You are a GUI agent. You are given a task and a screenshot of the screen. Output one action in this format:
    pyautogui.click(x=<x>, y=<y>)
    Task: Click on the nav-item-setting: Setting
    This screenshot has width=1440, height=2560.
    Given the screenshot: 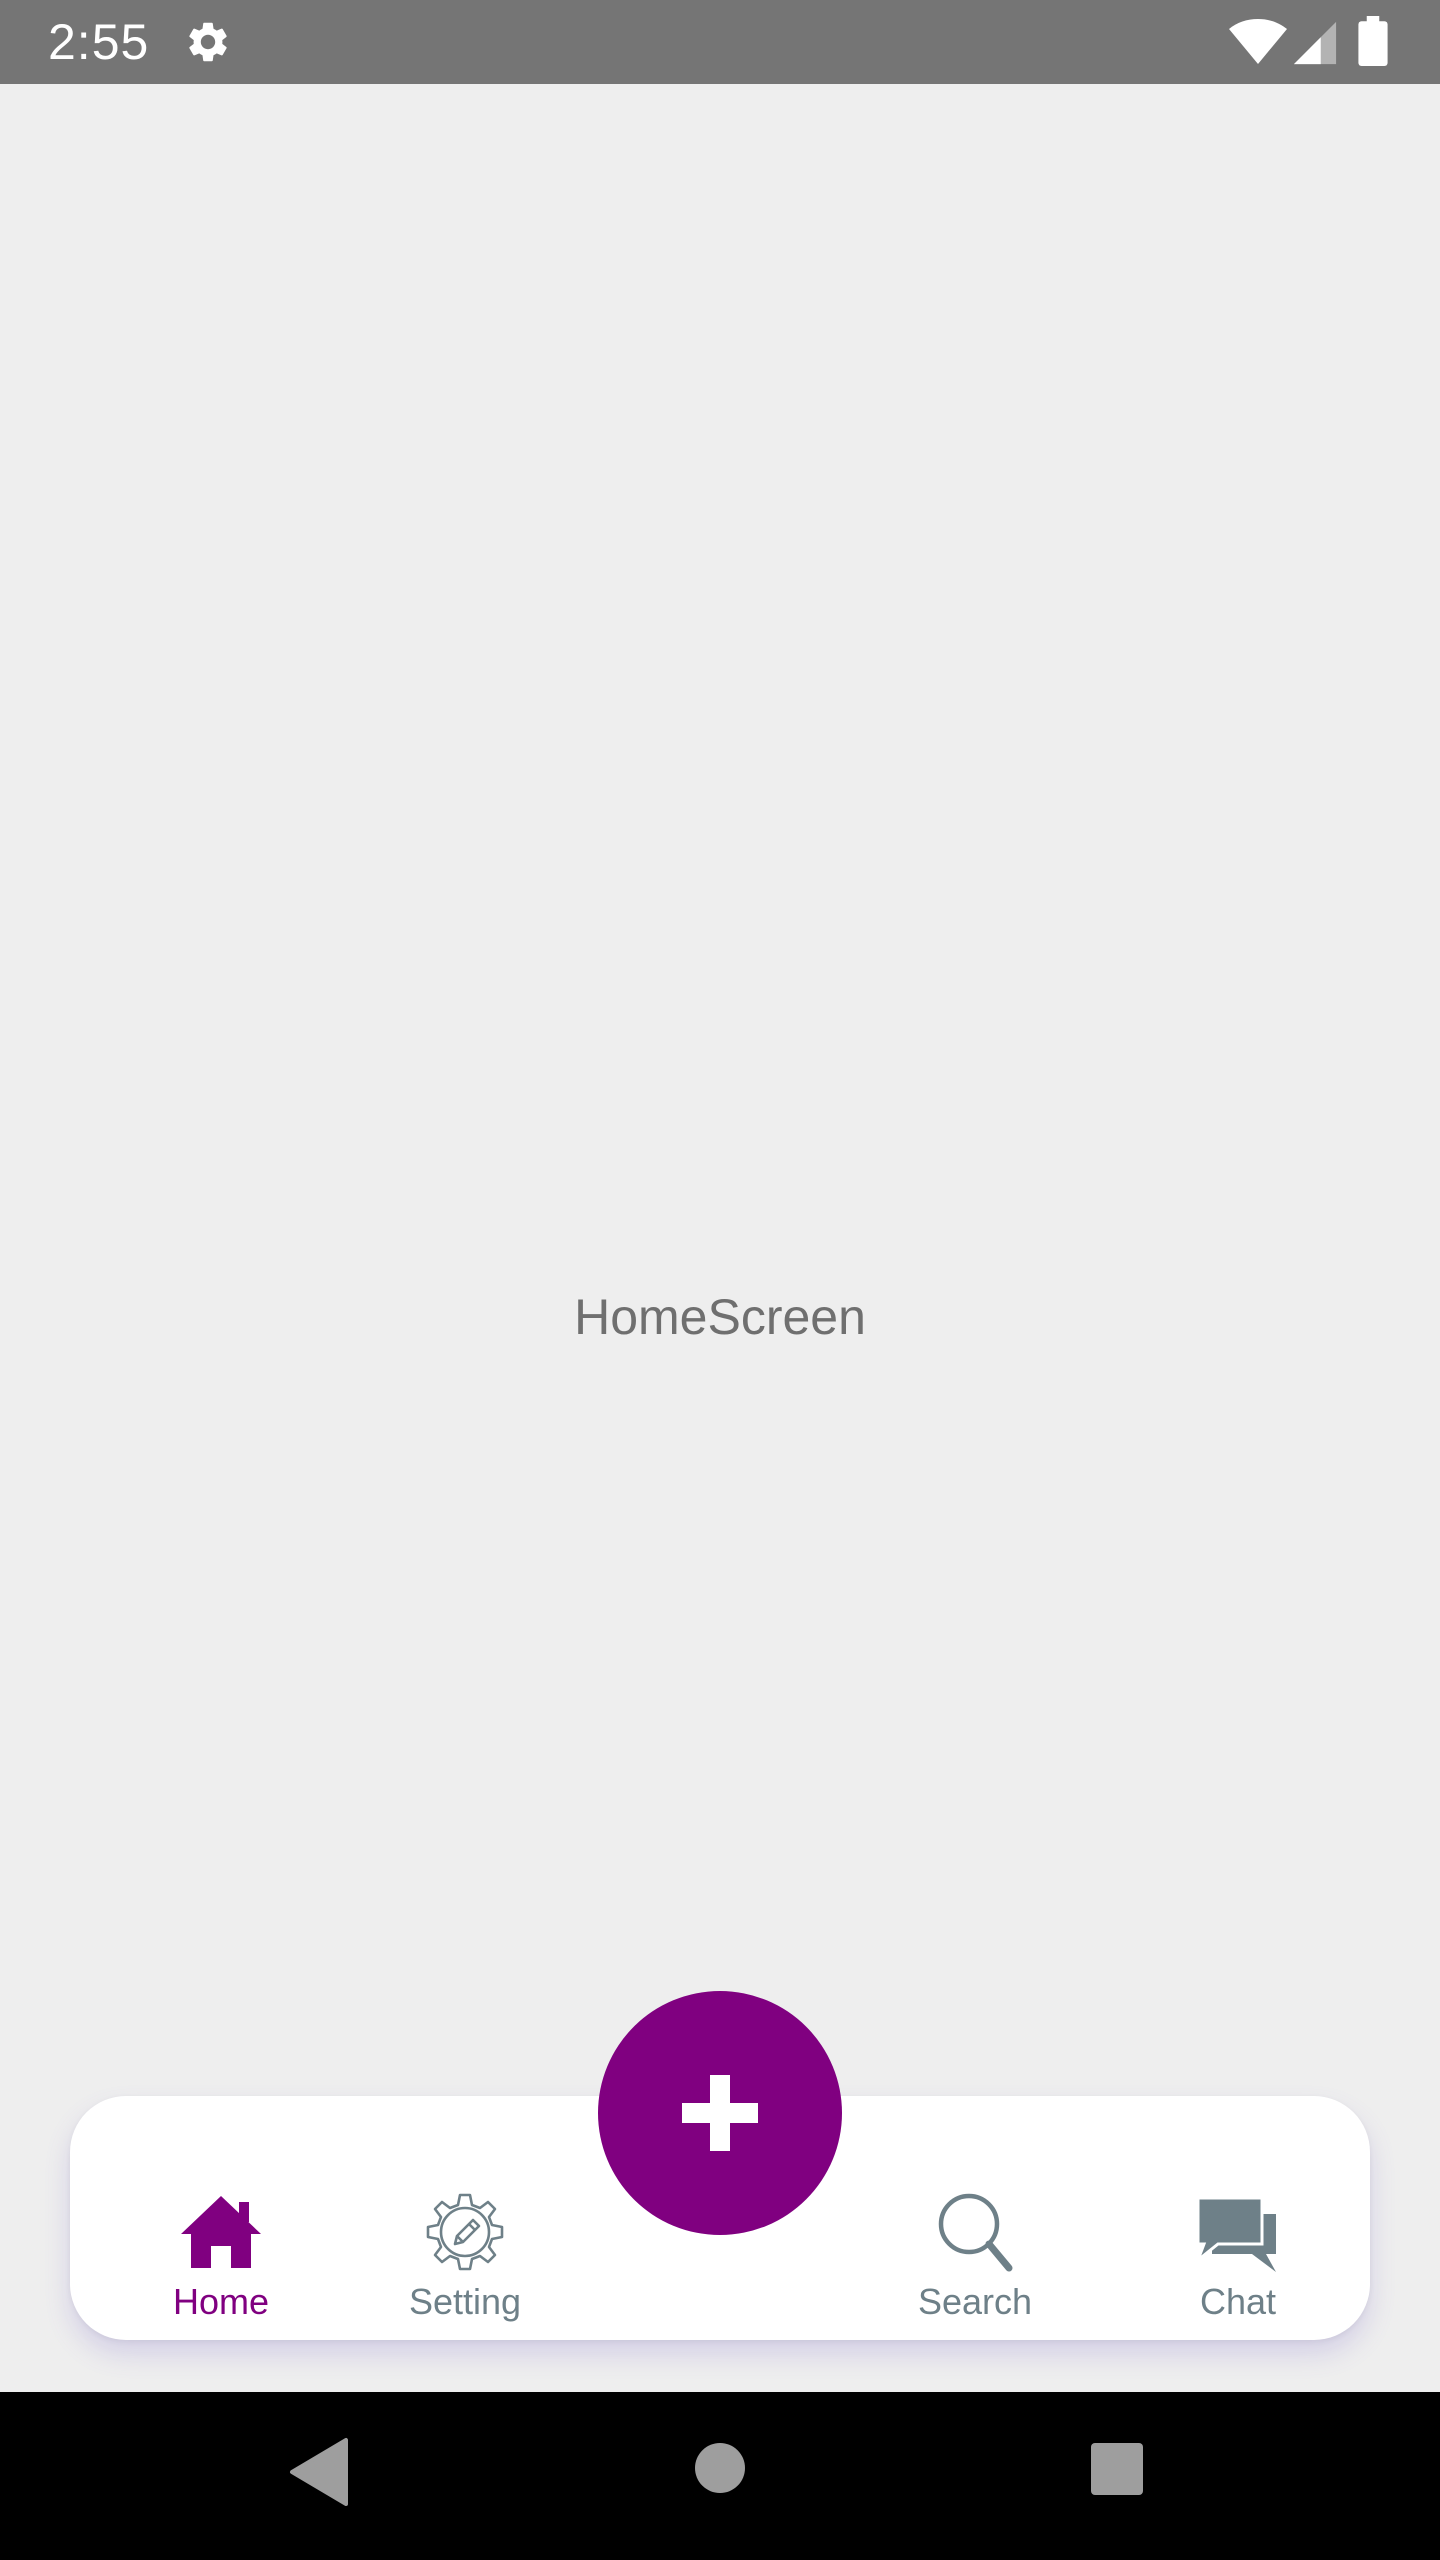 What is the action you would take?
    pyautogui.click(x=465, y=2218)
    